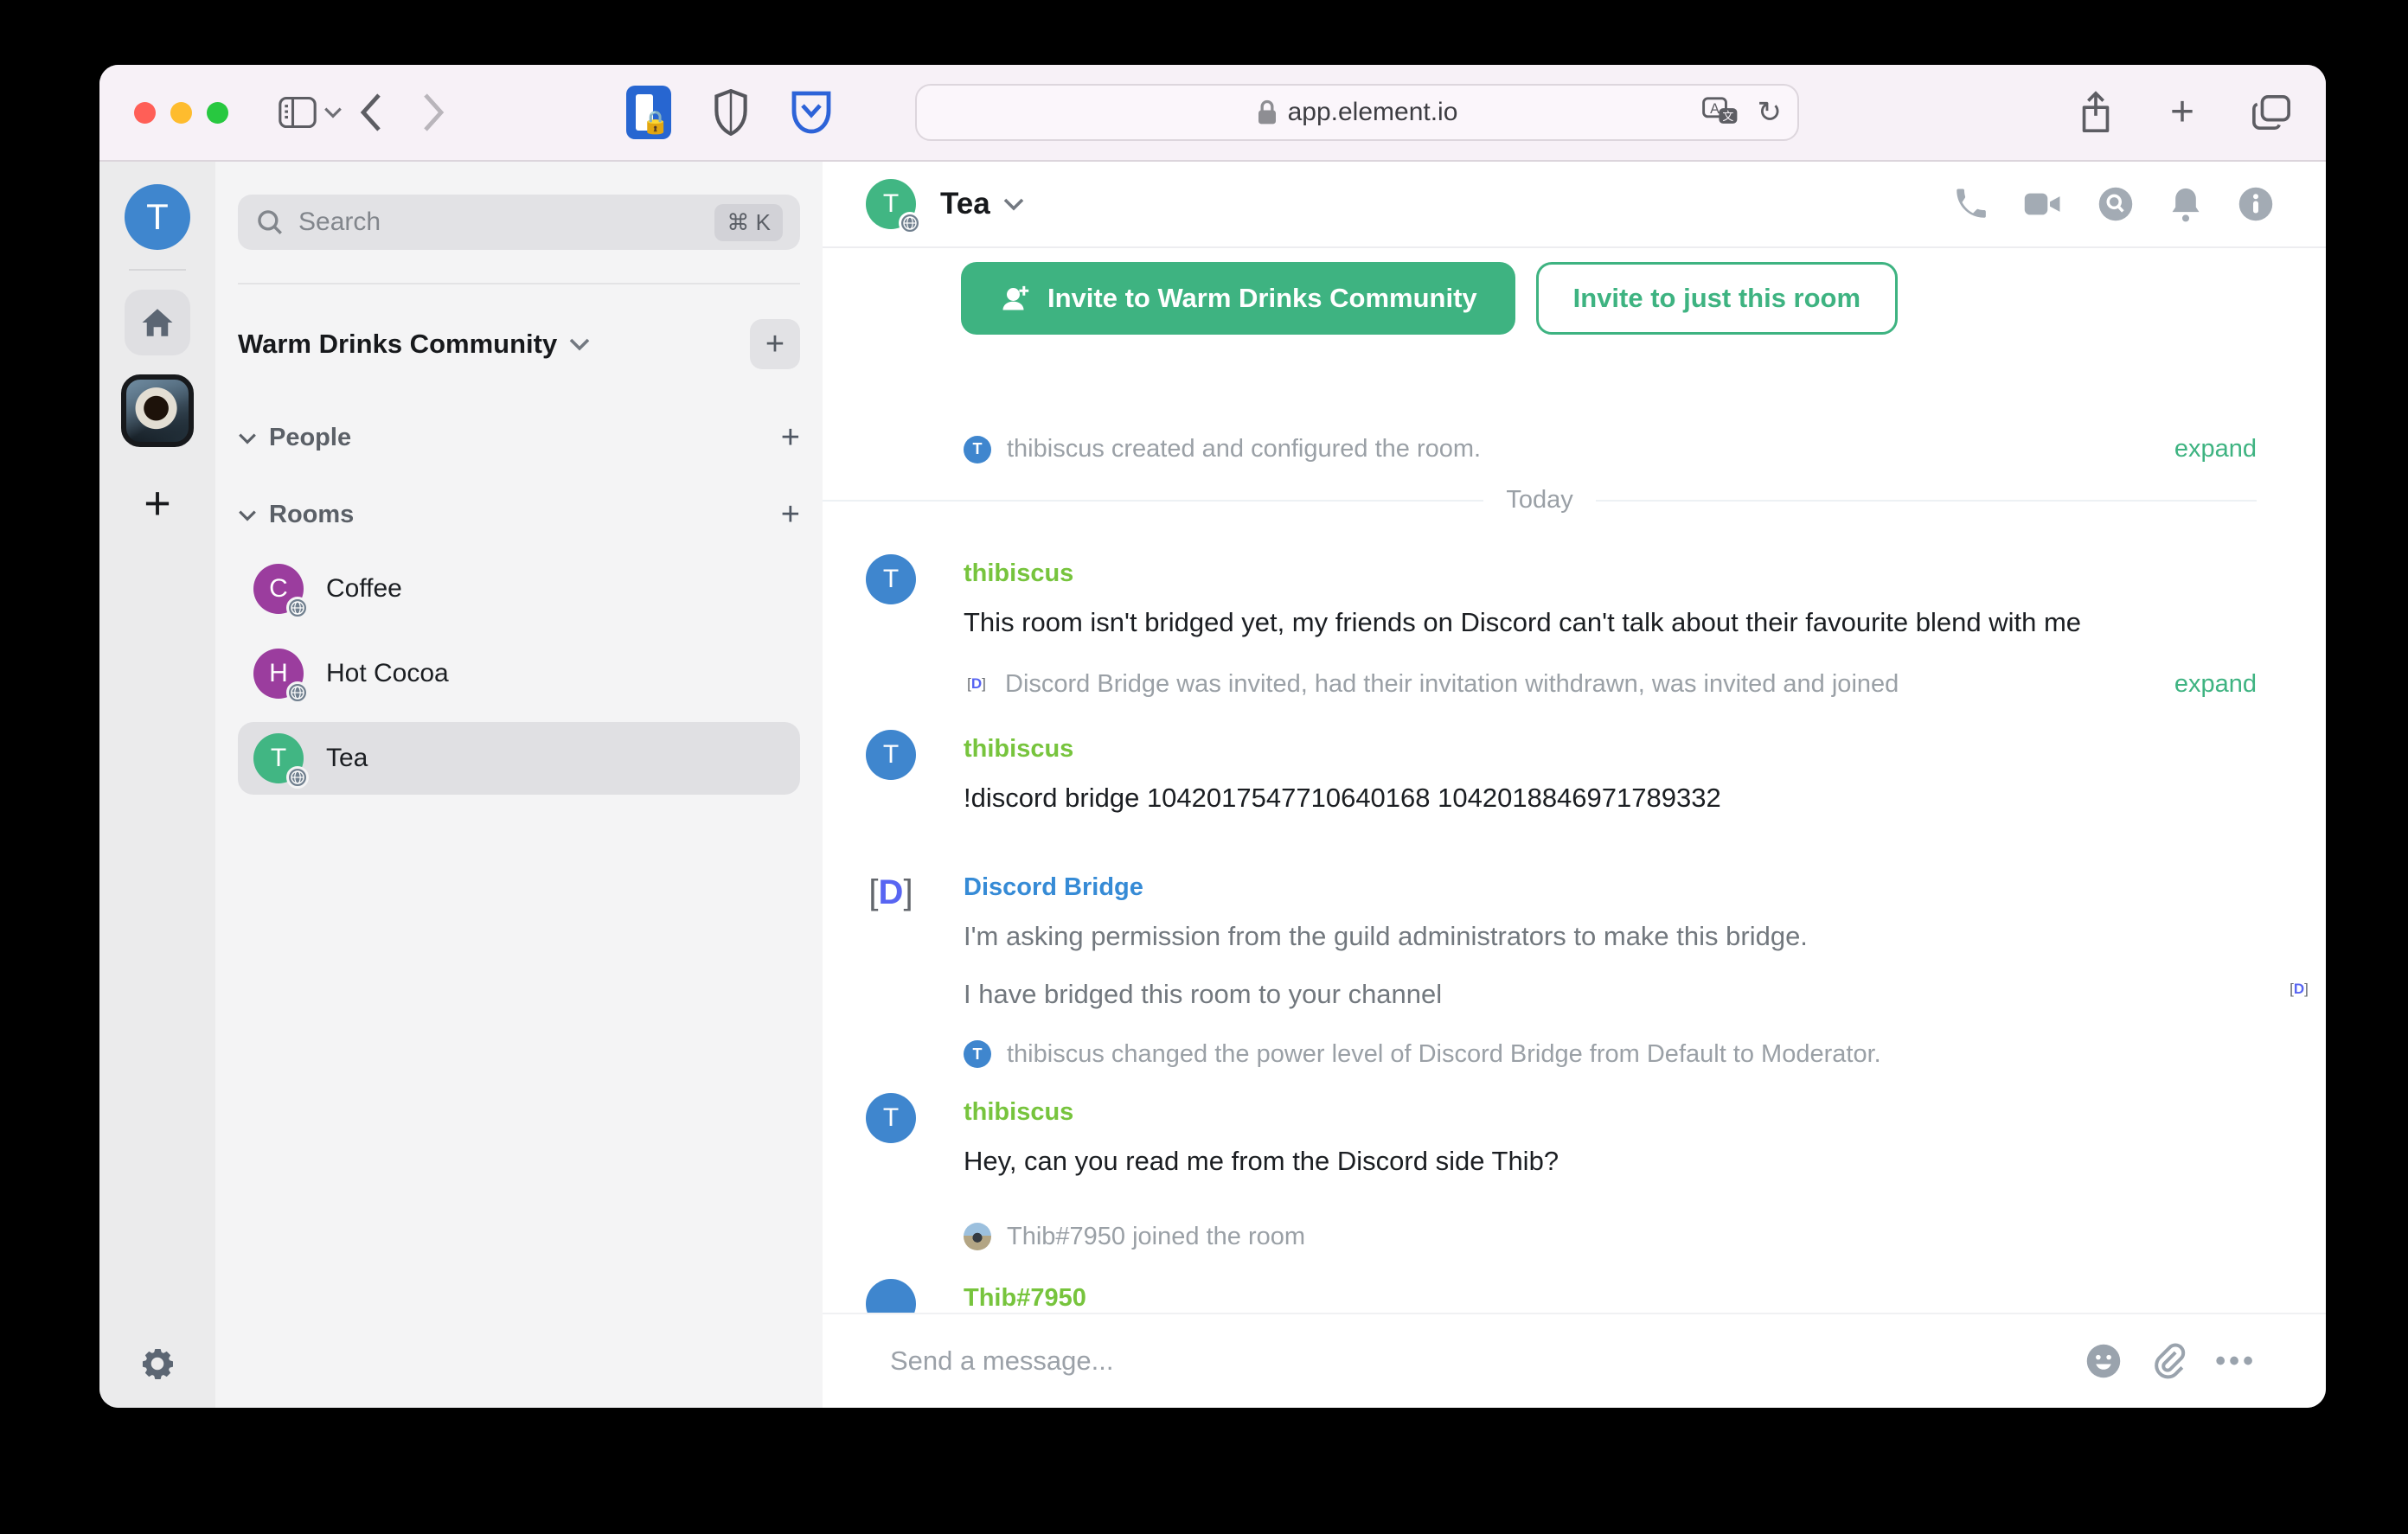 Image resolution: width=2408 pixels, height=1534 pixels. Describe the element at coordinates (1970, 204) in the screenshot. I see `voice-call-icon` at that location.